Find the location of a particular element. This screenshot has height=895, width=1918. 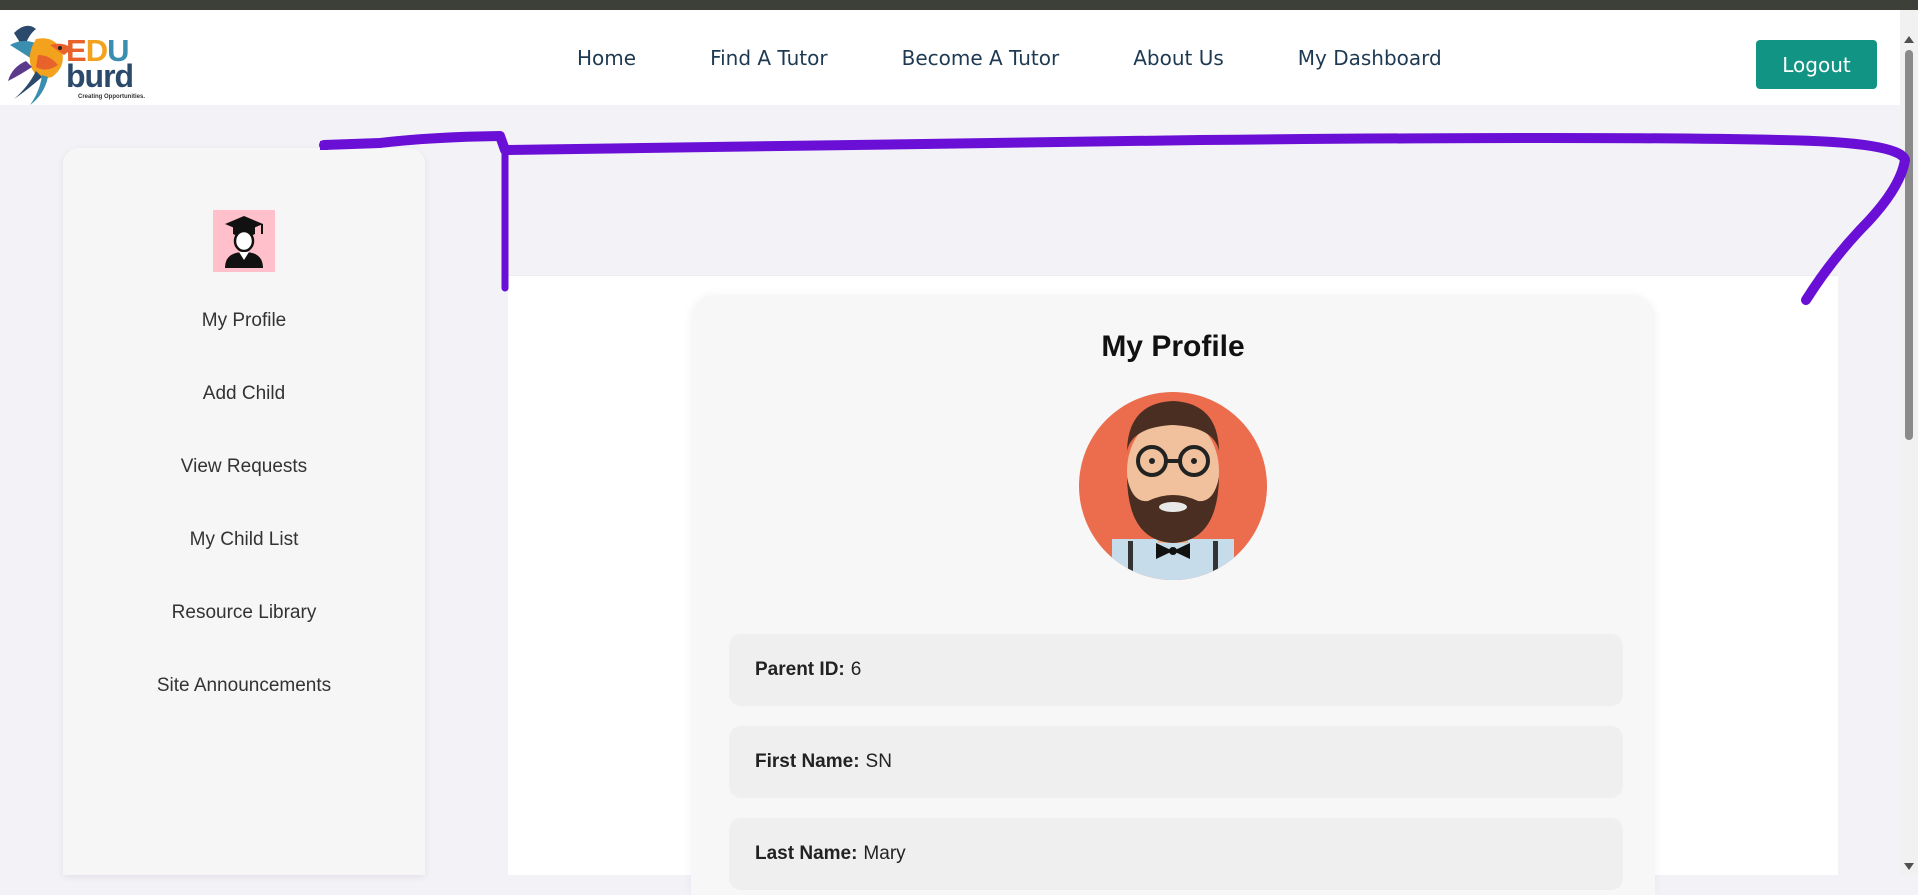

first-name-field: First Name: SN is located at coordinates (1176, 762).